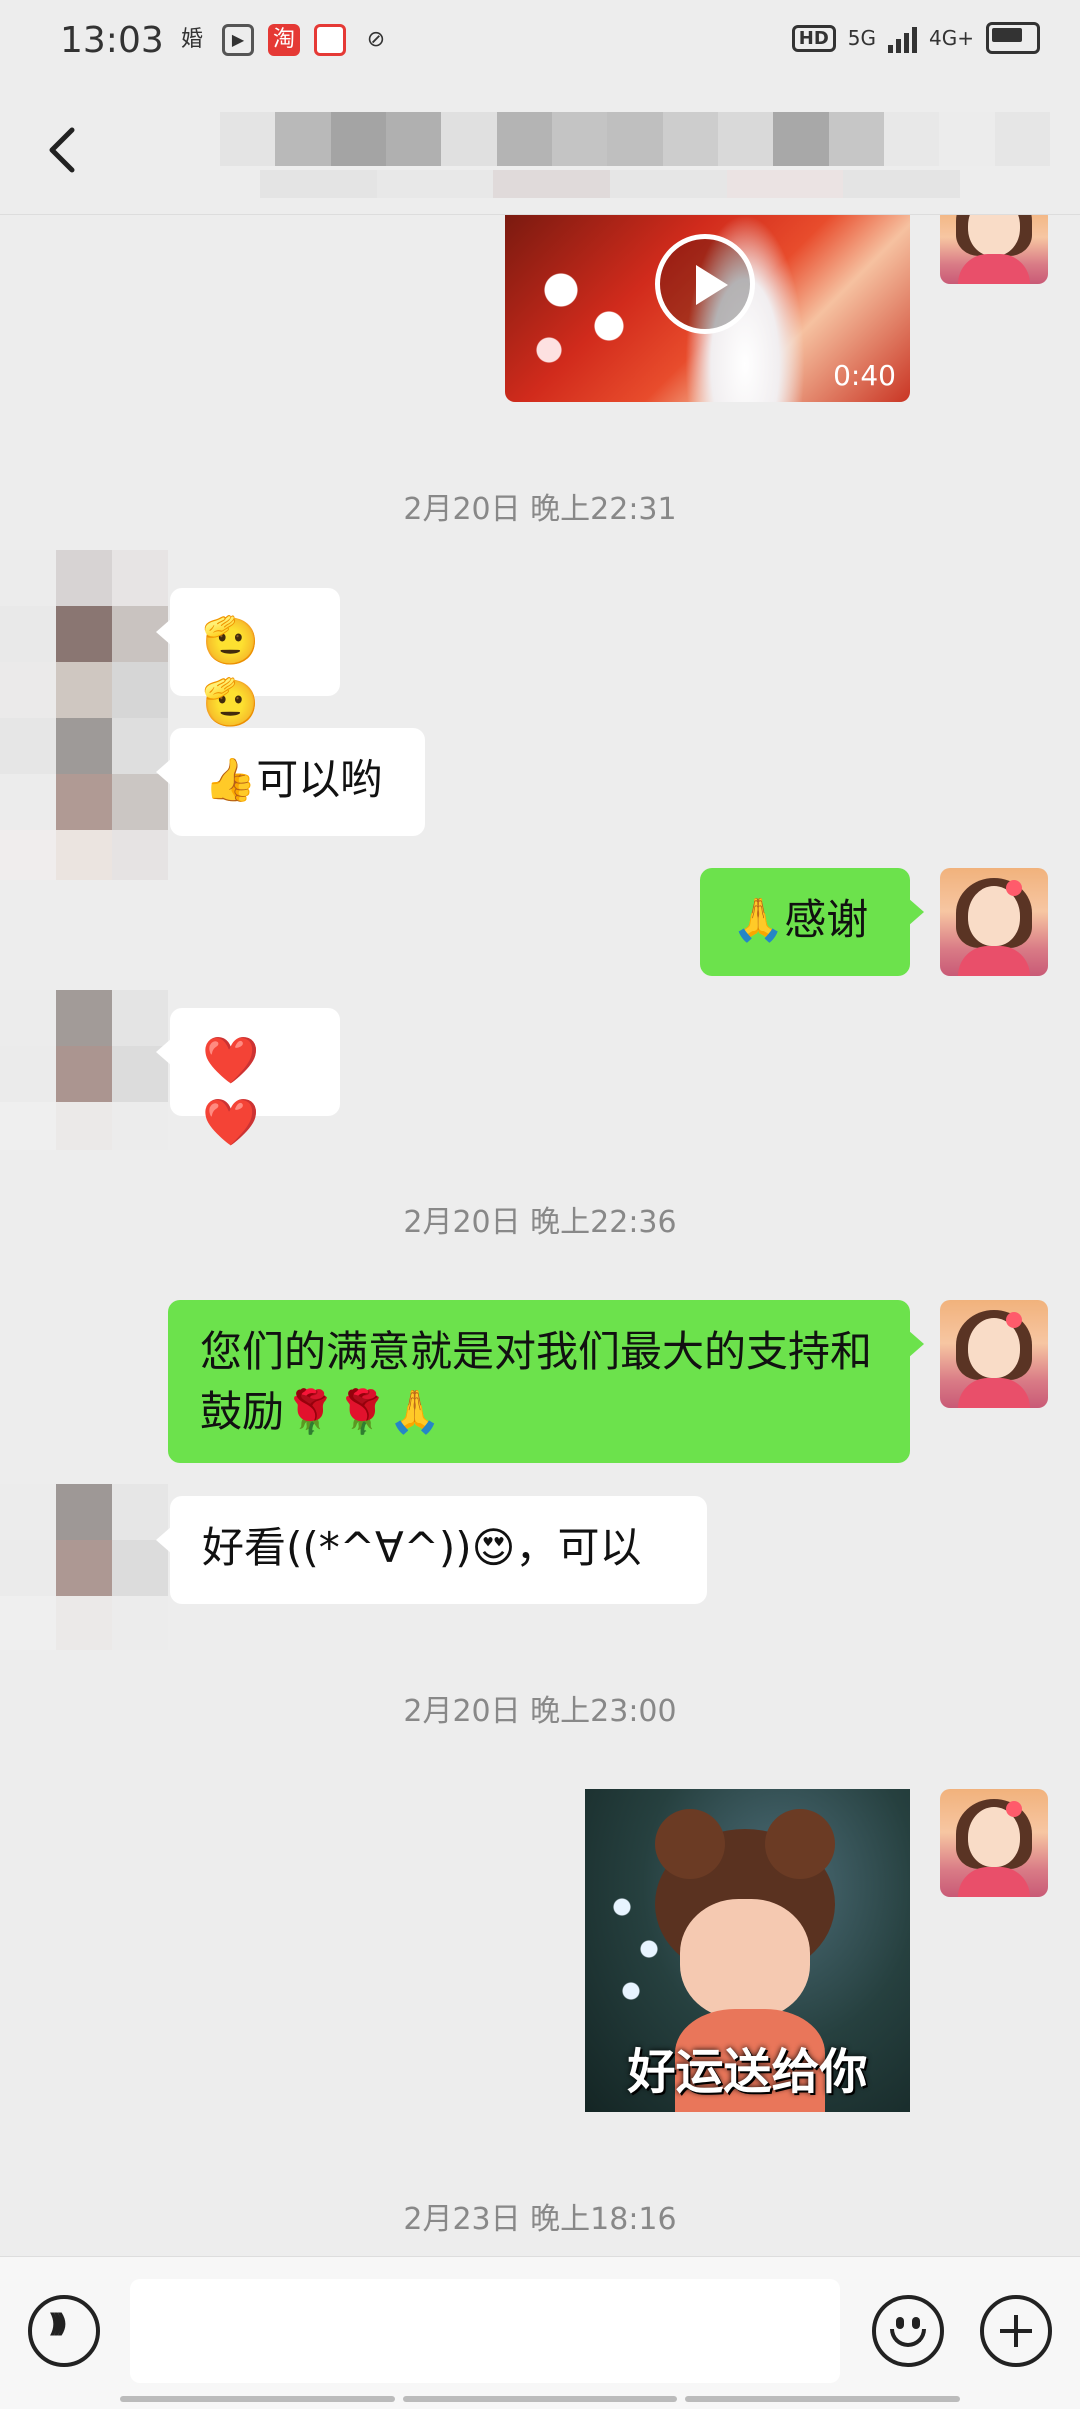 Image resolution: width=1080 pixels, height=2409 pixels. I want to click on timestamp: 2月20日 晚上23:00, so click(540, 1711).